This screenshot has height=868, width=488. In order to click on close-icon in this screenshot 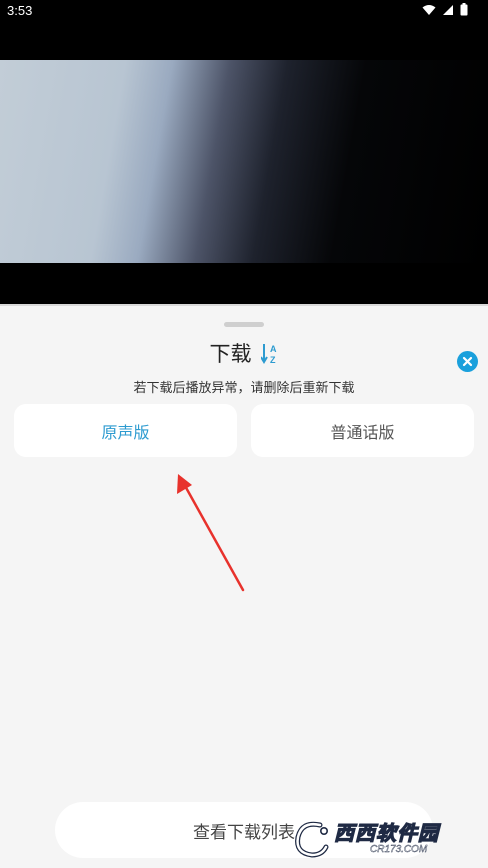, I will do `click(467, 361)`.